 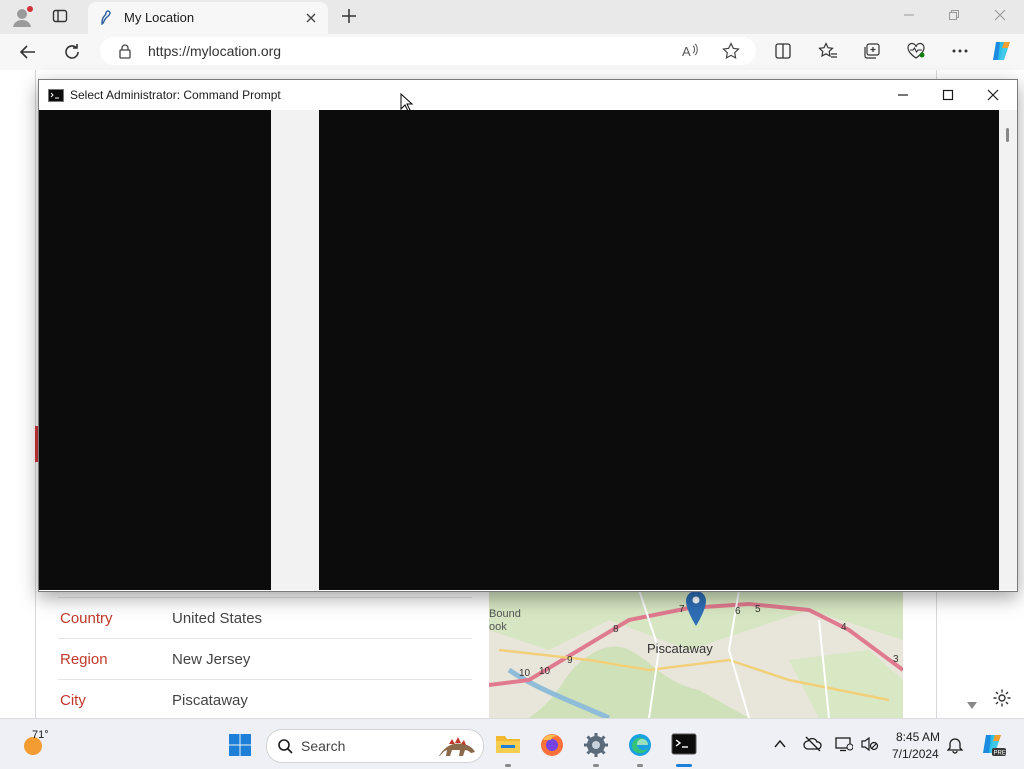 What do you see at coordinates (570, 660) in the screenshot?
I see `route-number: 9` at bounding box center [570, 660].